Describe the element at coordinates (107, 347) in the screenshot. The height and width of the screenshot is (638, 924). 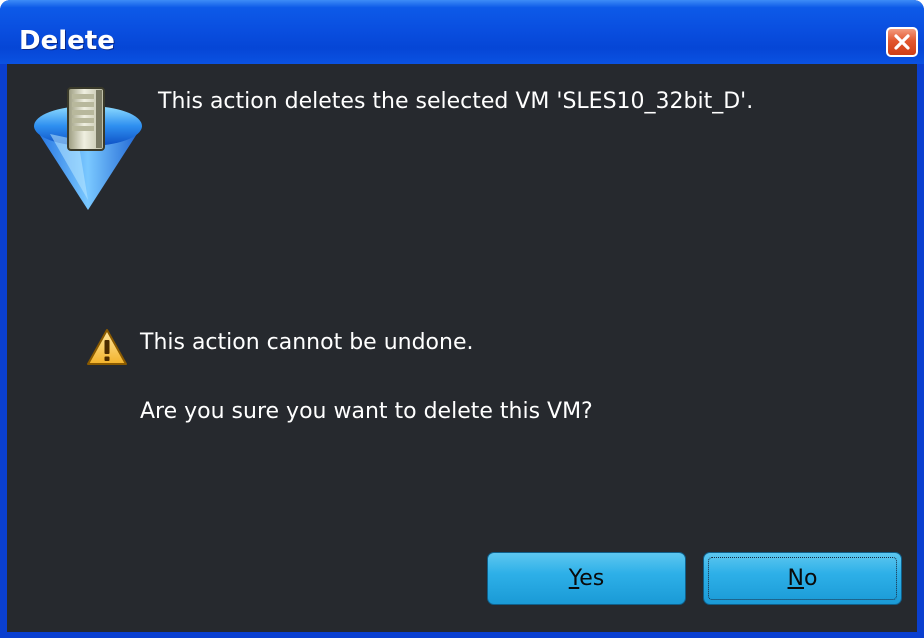
I see `warning-icon` at that location.